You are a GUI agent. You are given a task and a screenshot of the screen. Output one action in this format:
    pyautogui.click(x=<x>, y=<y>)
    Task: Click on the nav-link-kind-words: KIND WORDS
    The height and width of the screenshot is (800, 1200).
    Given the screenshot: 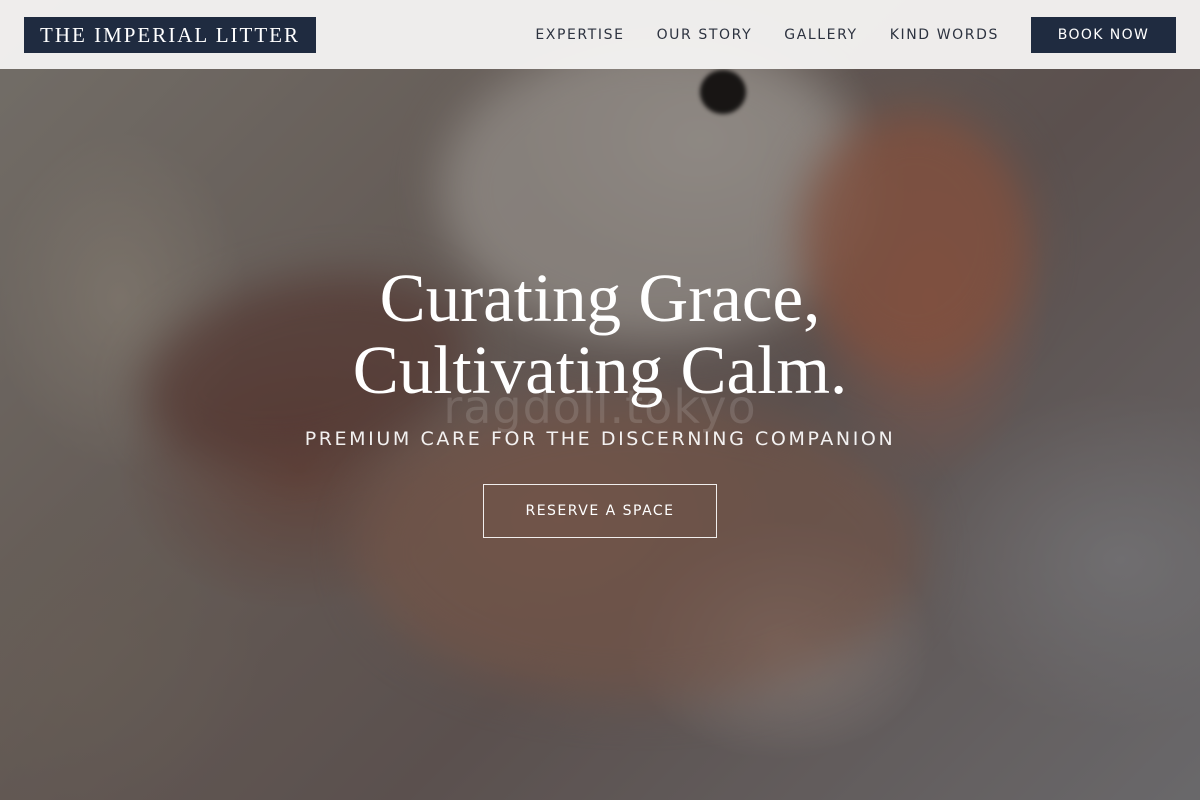 What is the action you would take?
    pyautogui.click(x=944, y=35)
    